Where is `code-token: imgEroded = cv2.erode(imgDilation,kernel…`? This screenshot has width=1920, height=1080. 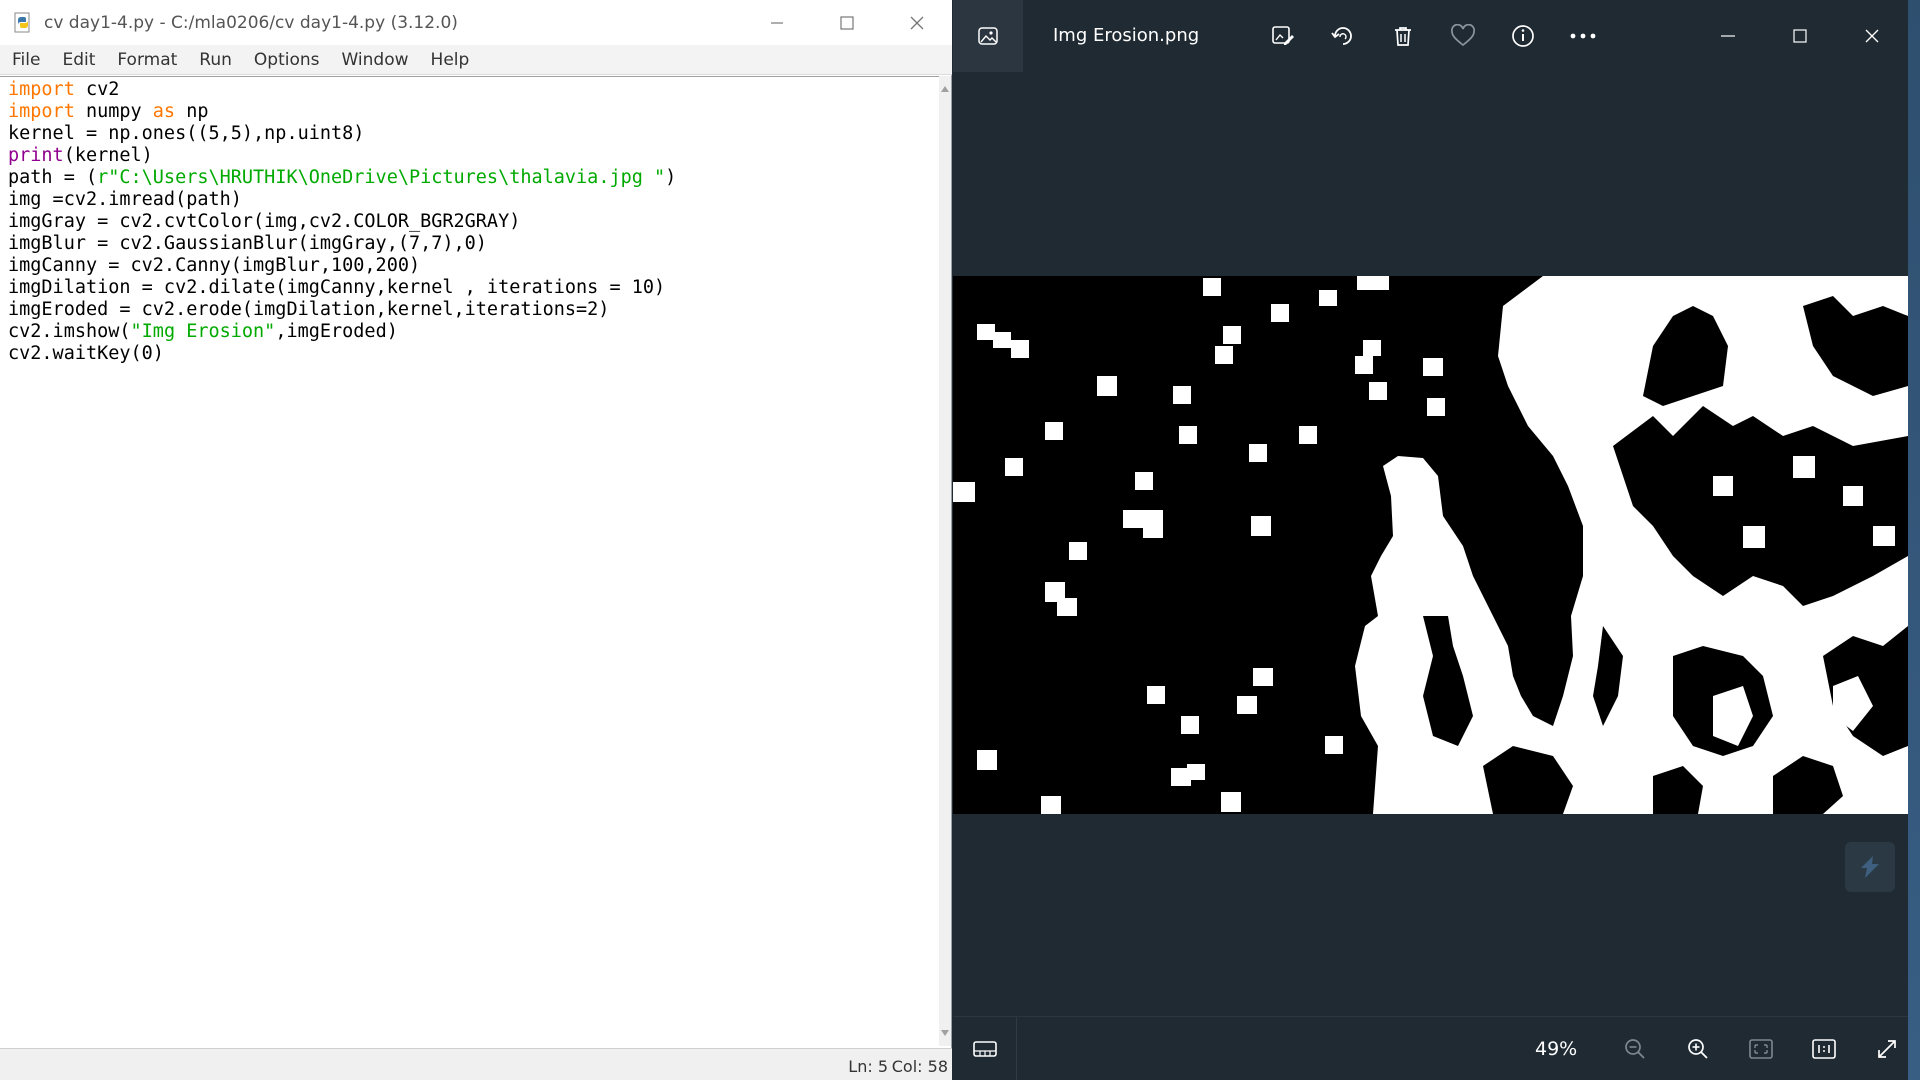
code-token: imgEroded = cv2.erode(imgDilation,kernel… is located at coordinates (309, 309).